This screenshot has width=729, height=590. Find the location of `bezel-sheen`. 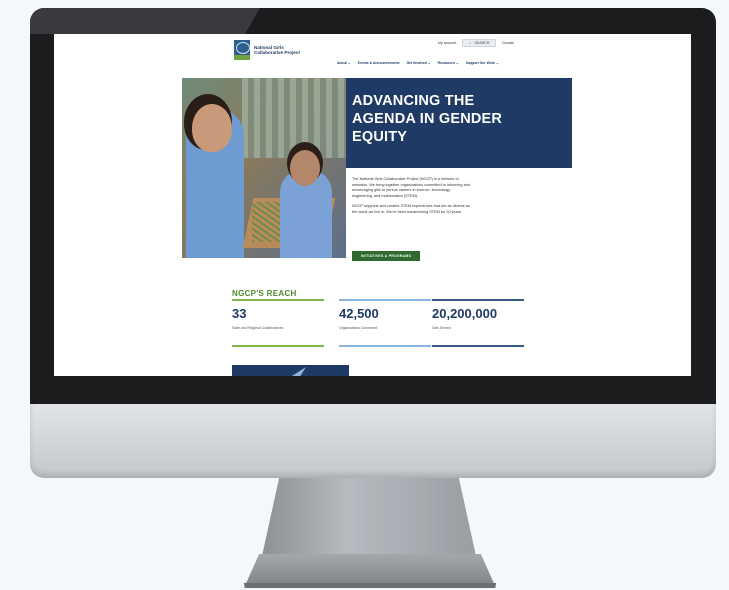

bezel-sheen is located at coordinates (145, 21).